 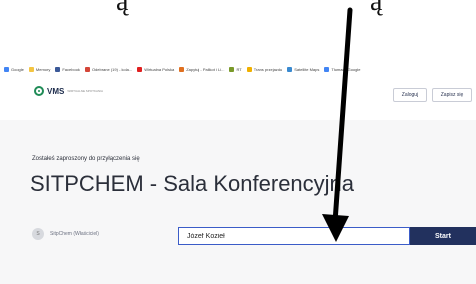 What do you see at coordinates (31, 69) in the screenshot?
I see `folder-icon` at bounding box center [31, 69].